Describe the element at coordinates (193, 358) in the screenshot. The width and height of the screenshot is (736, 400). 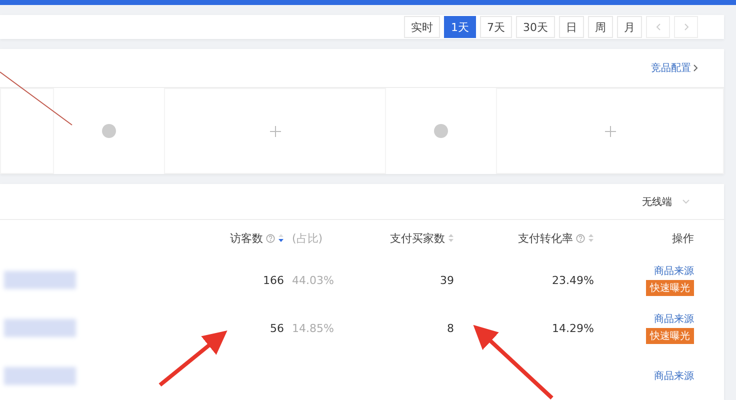
I see `annotation-arrow` at that location.